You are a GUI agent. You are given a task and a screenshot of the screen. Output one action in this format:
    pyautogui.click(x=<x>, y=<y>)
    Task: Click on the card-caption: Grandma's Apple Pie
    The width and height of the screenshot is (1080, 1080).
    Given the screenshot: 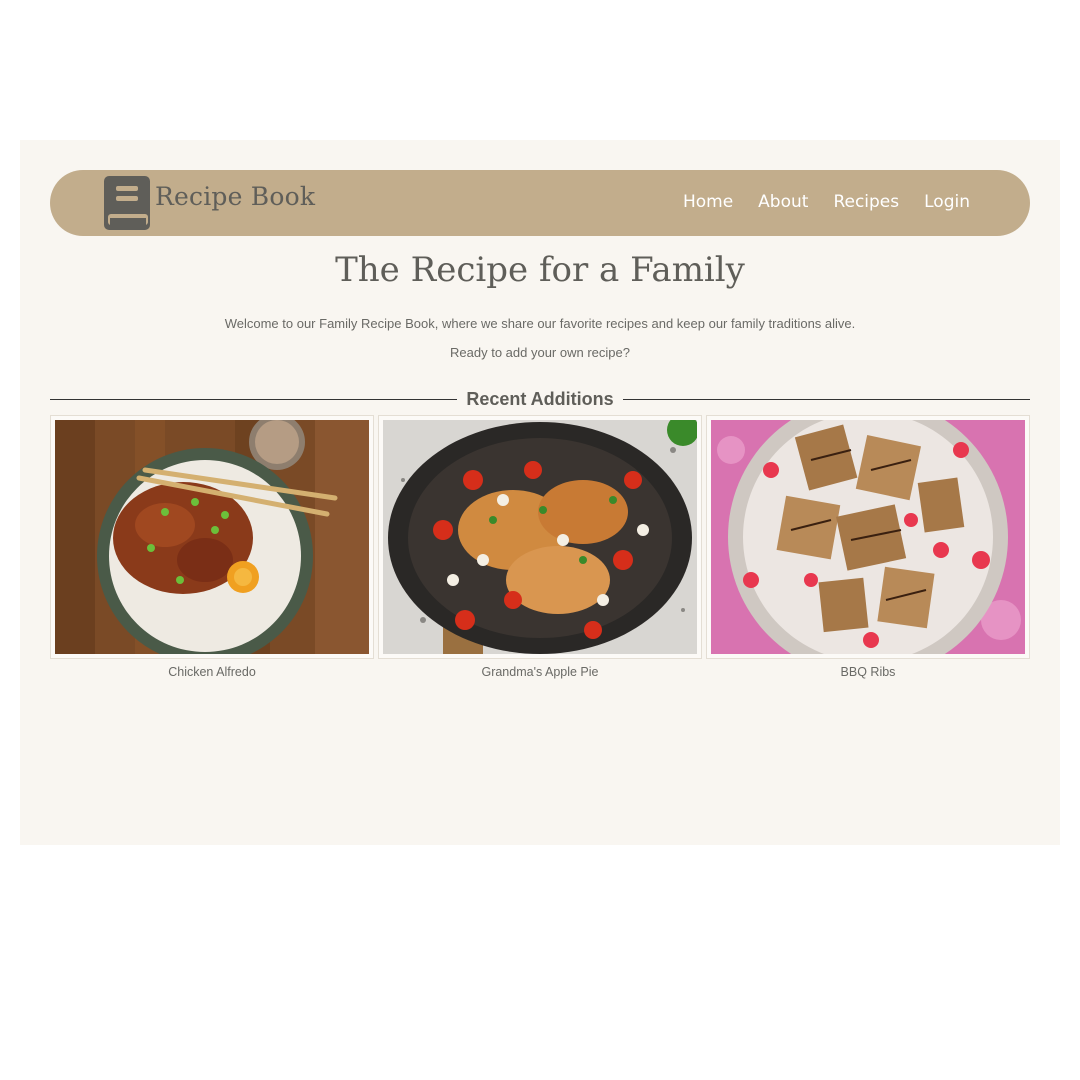 What is the action you would take?
    pyautogui.click(x=540, y=672)
    